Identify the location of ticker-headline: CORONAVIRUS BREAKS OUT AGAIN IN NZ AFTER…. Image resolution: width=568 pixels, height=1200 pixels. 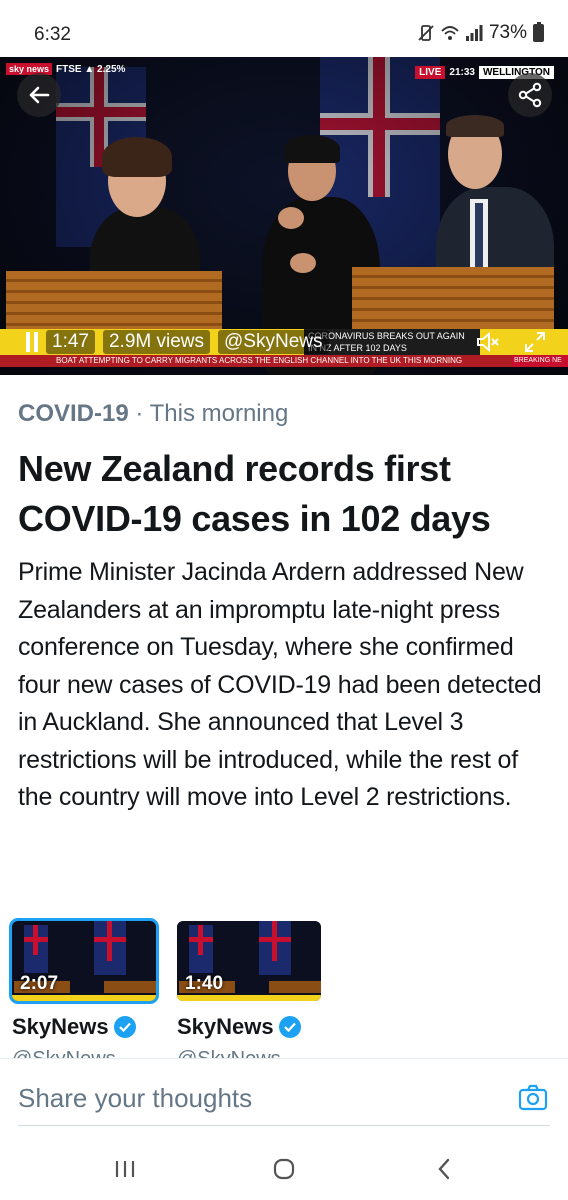
(392, 342).